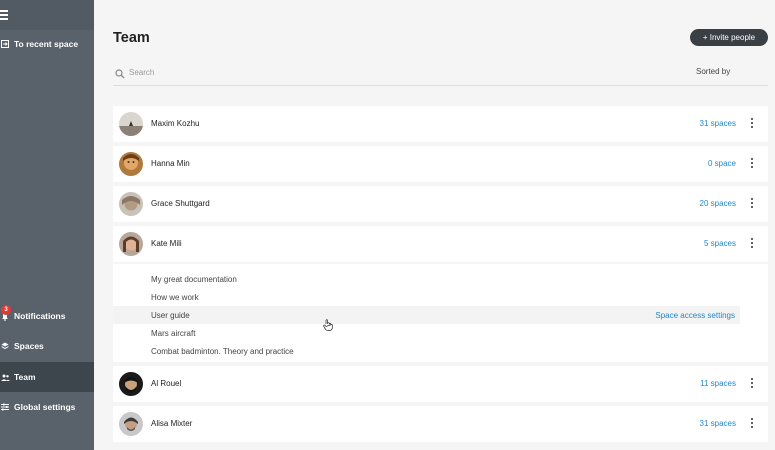  I want to click on sidebar-item-notifications: 3 Notifications, so click(47, 316).